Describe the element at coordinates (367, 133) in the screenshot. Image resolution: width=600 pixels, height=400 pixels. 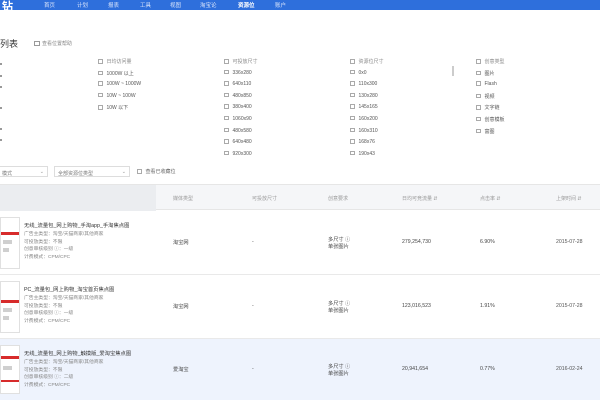
I see `resource-size-option: 160x310` at that location.